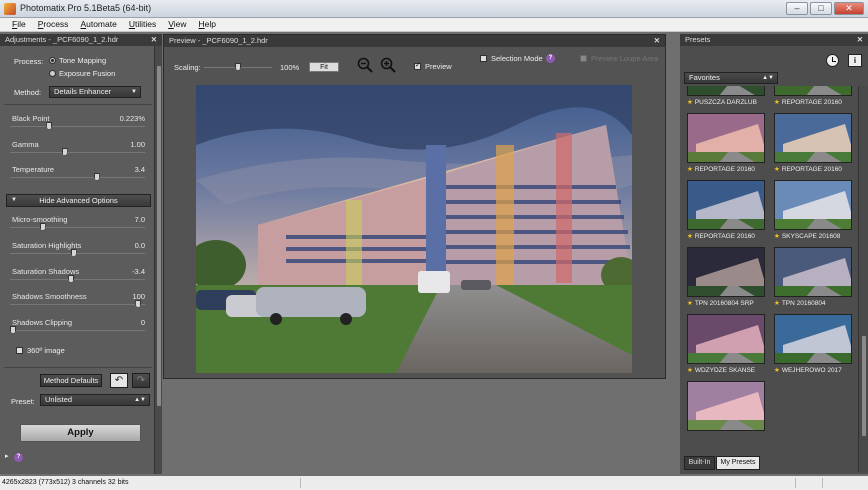  I want to click on redo-icon: ↷, so click(141, 380).